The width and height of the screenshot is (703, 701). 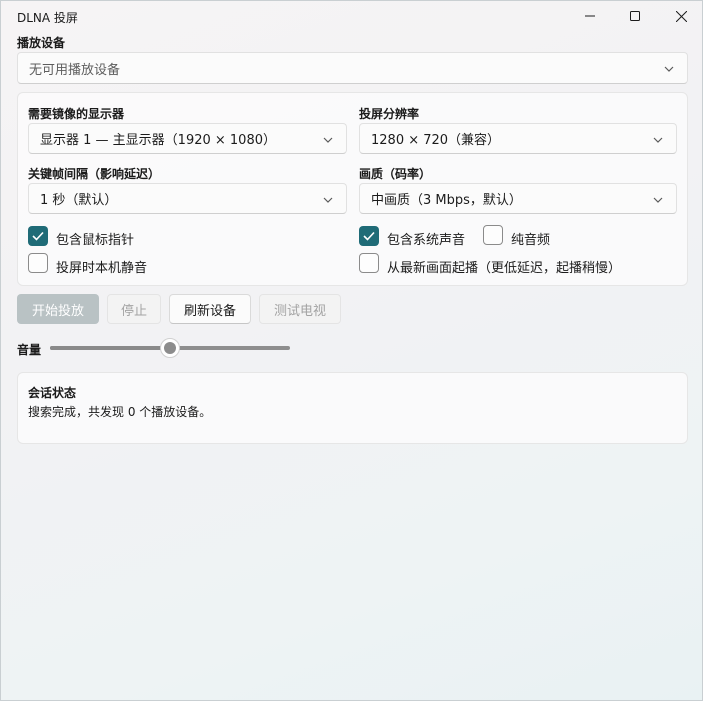 I want to click on refresh-devices-button: 刷新设备, so click(x=210, y=309).